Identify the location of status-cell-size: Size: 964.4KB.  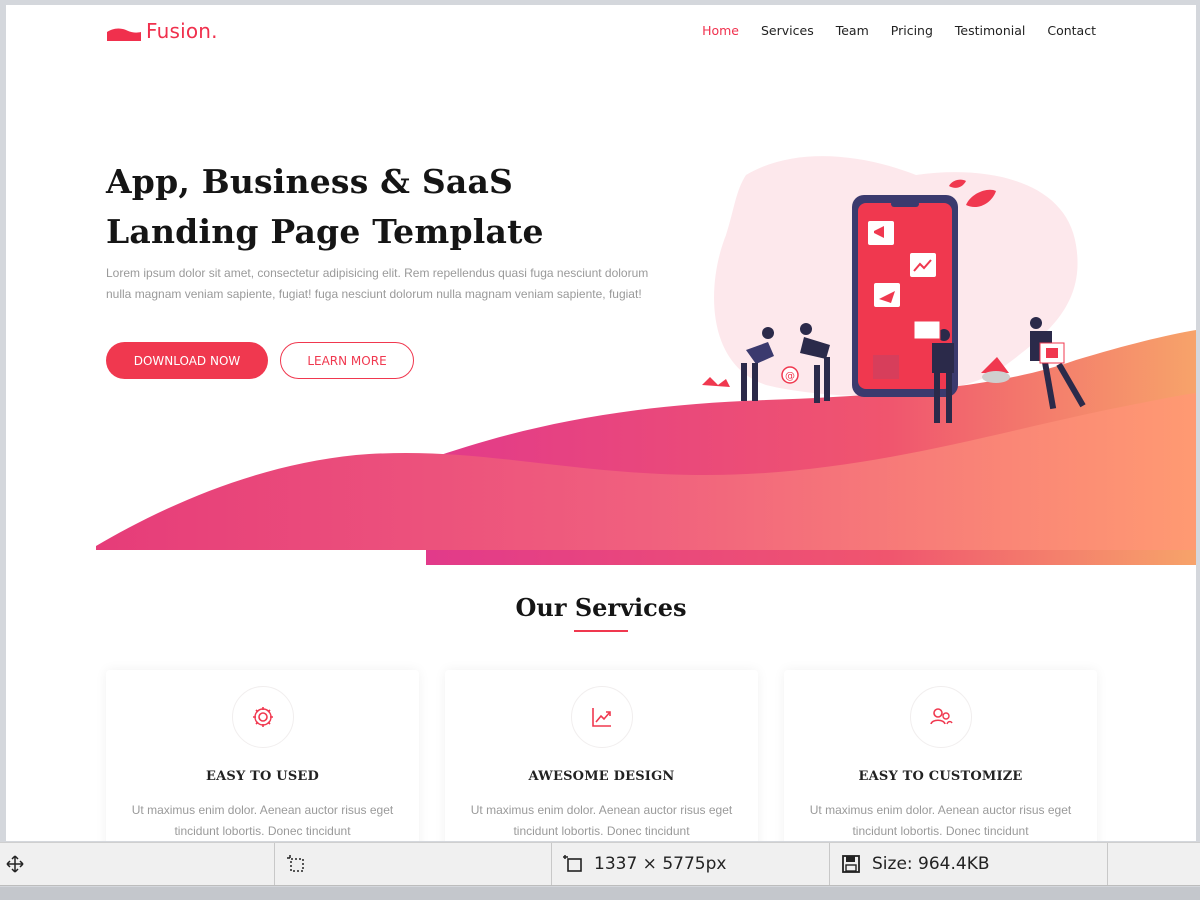
(969, 864).